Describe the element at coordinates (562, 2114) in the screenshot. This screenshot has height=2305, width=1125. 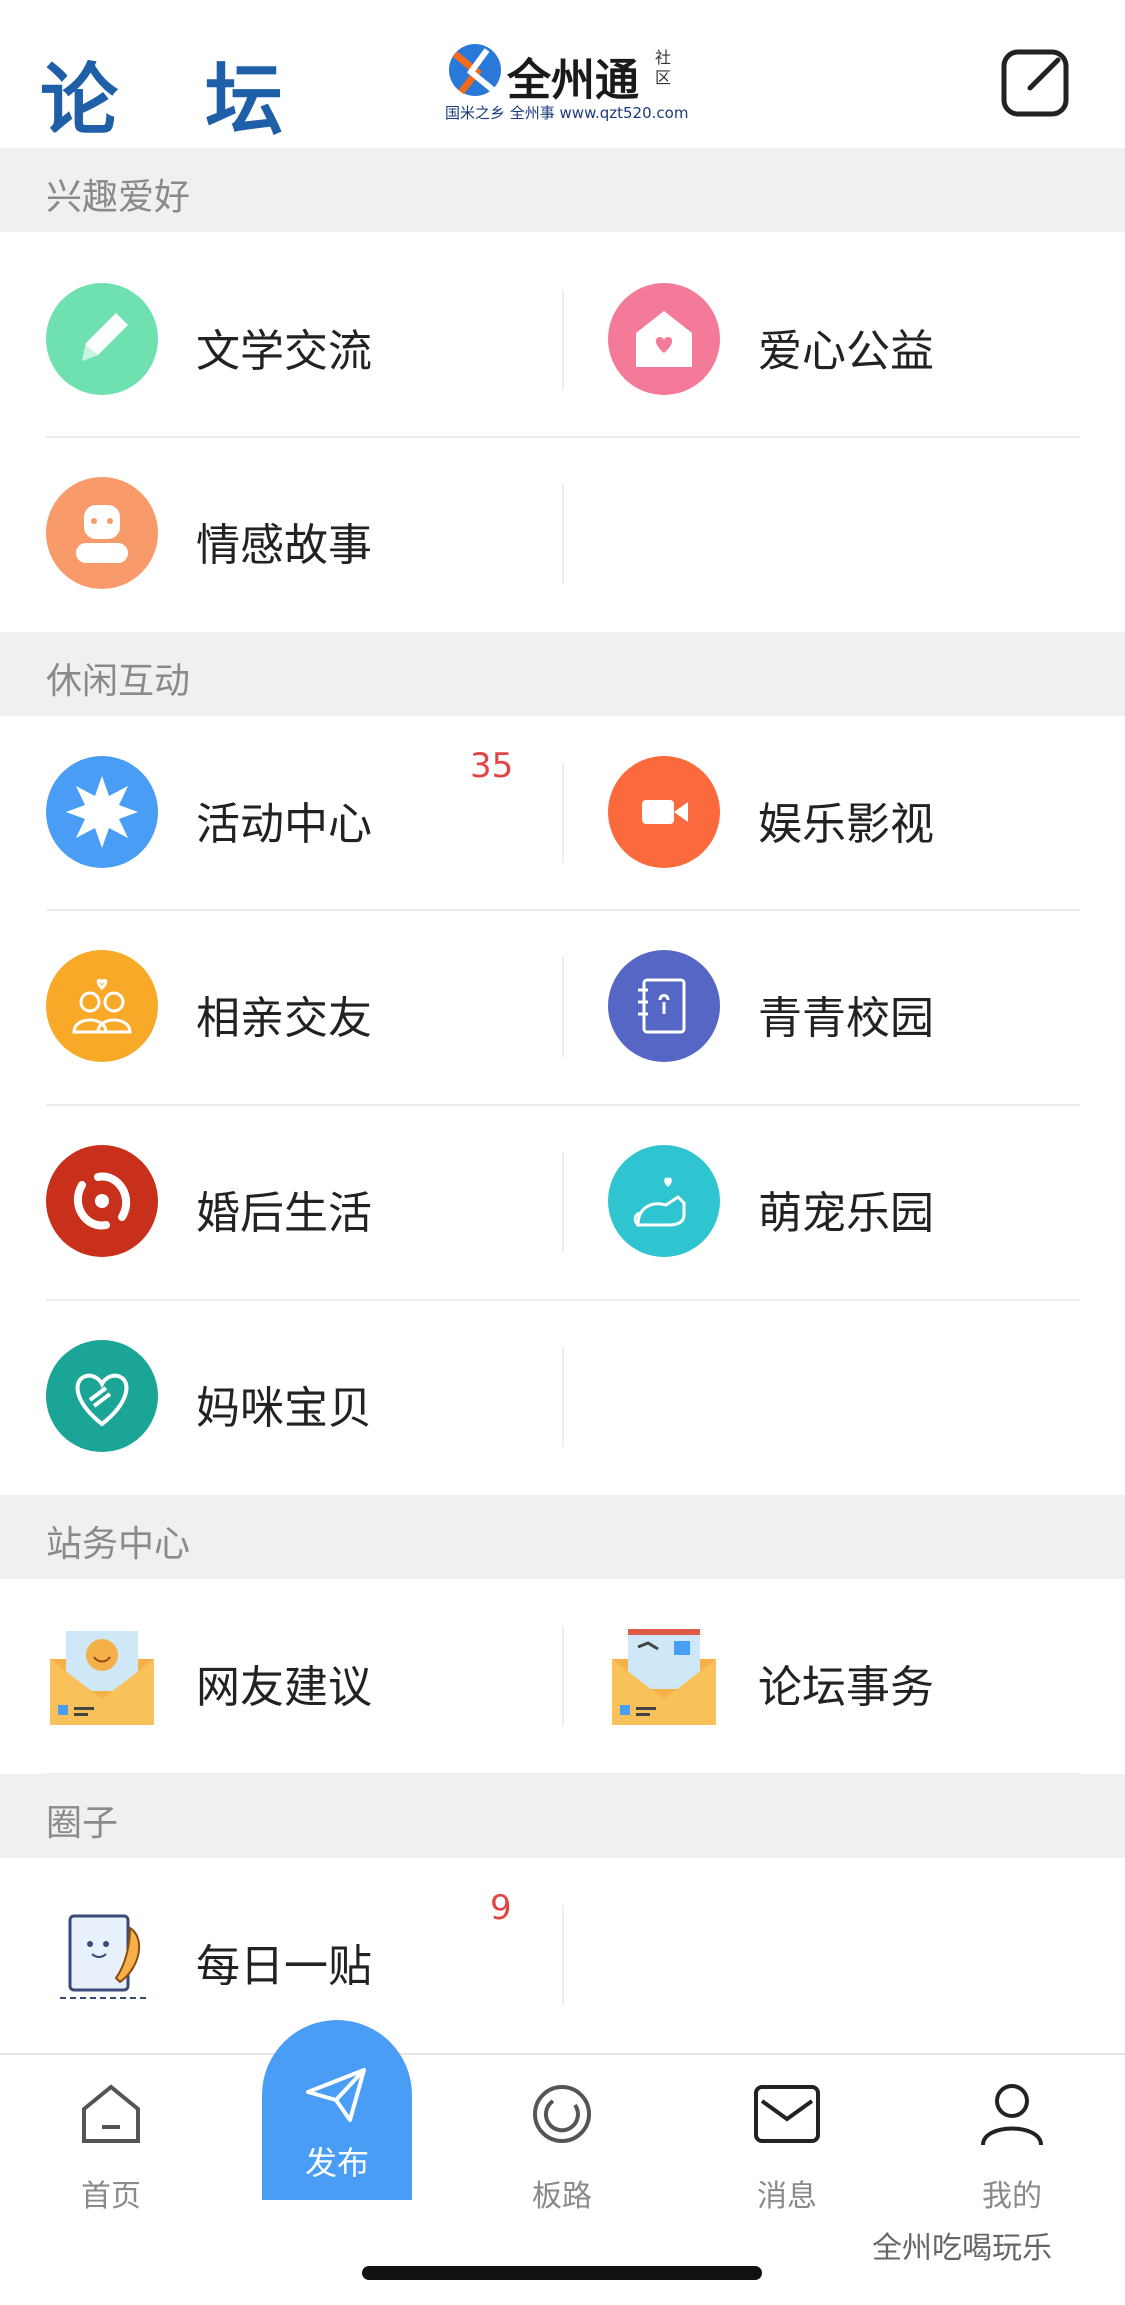
I see `circle-icon` at that location.